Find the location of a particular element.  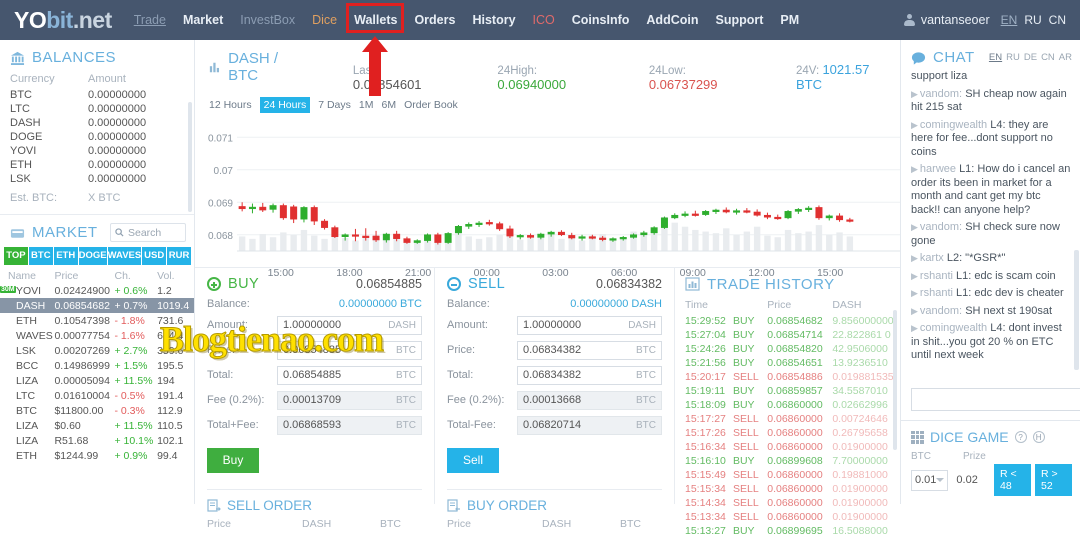

th-col-price: Price is located at coordinates (779, 304).